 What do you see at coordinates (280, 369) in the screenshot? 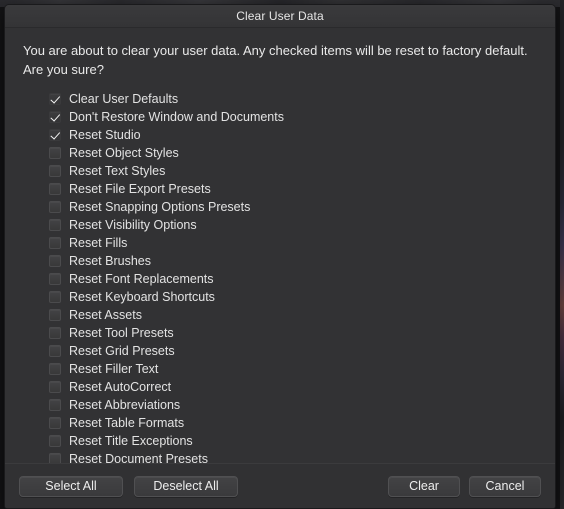
I see `reset-option-row: Reset Filler Text` at bounding box center [280, 369].